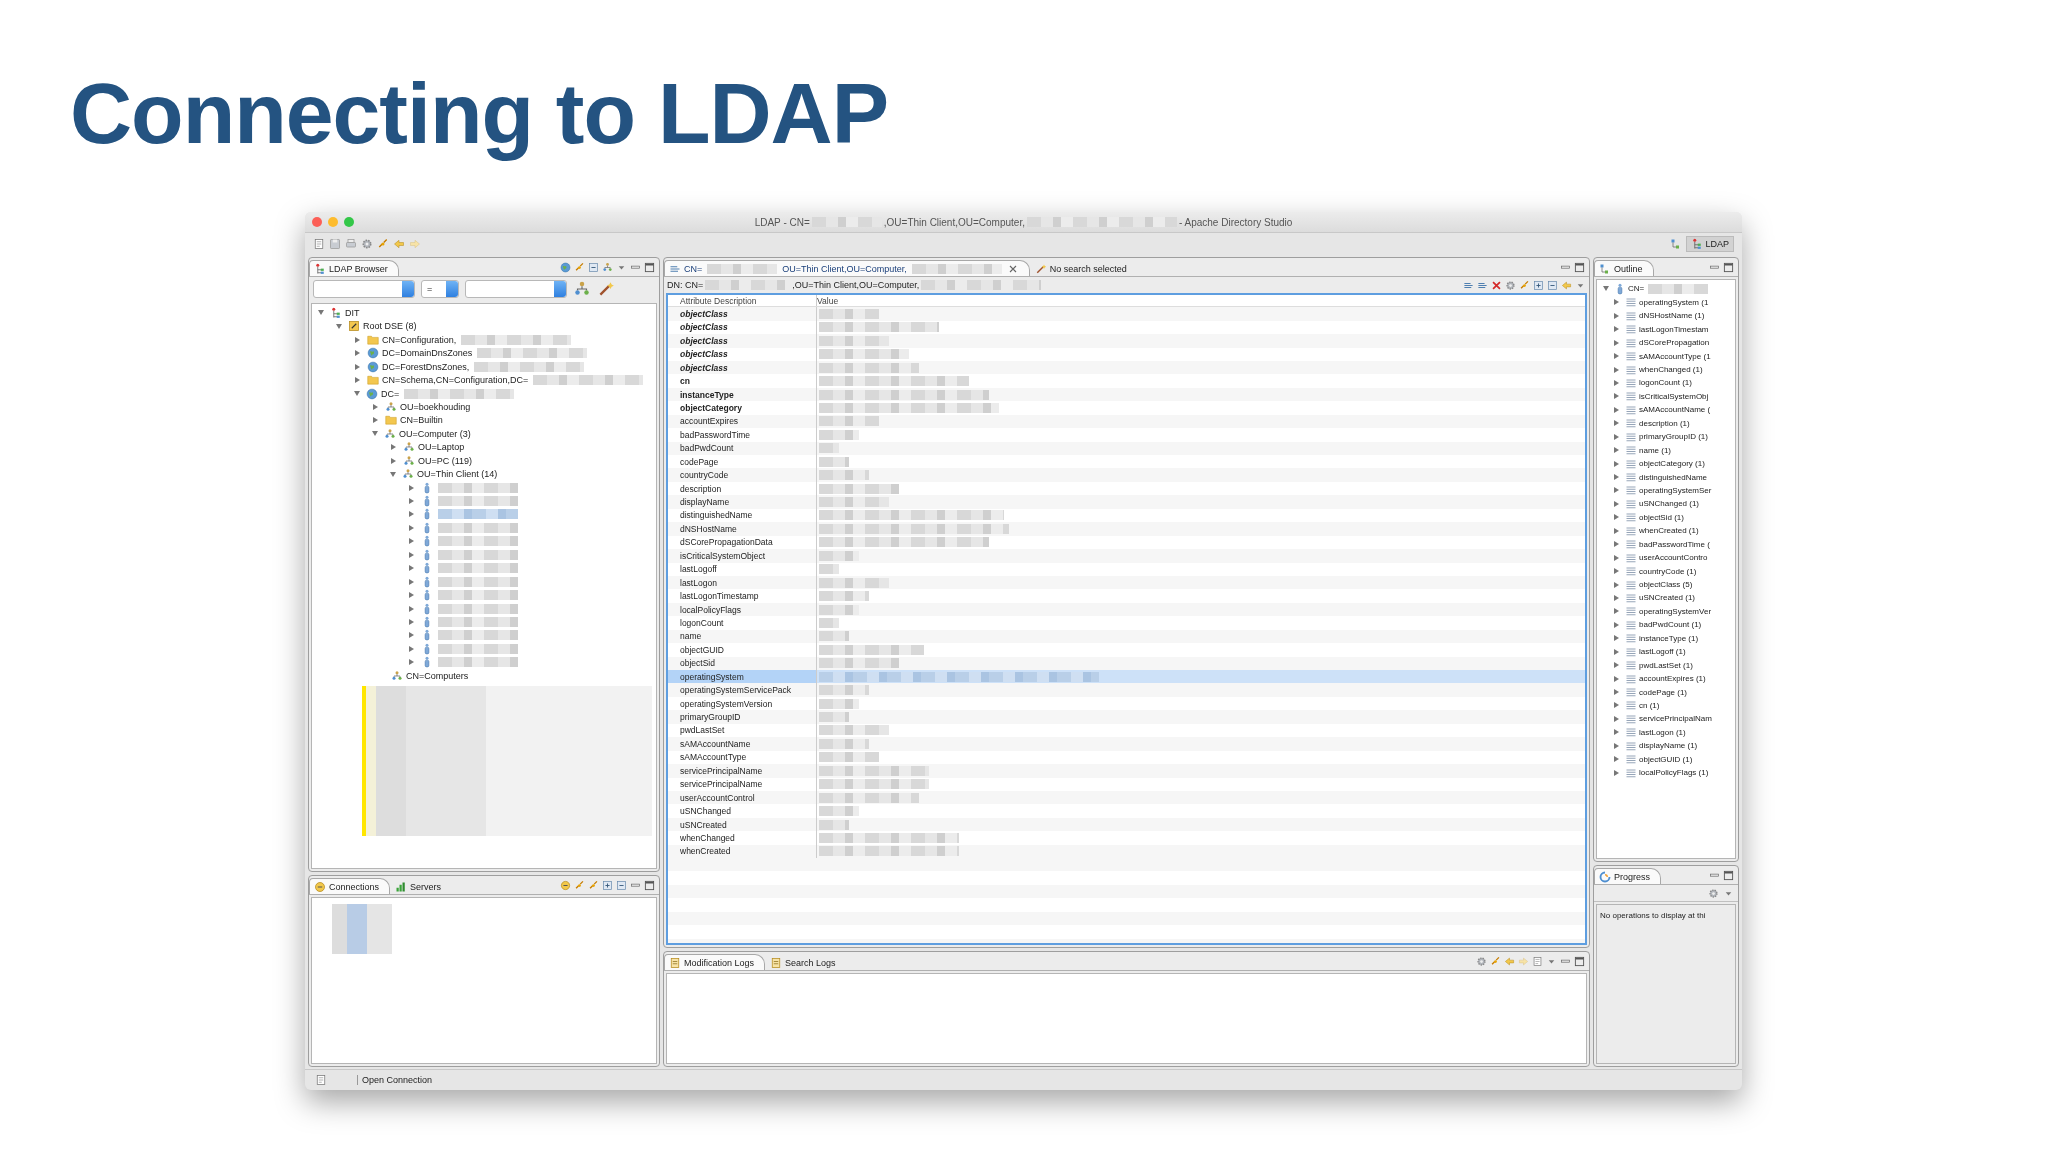  I want to click on delete-icon, so click(1496, 285).